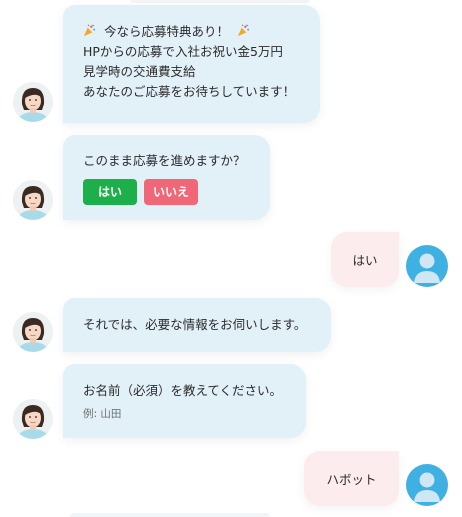 The image size is (462, 517). I want to click on user-name-text: ハボット, so click(351, 479).